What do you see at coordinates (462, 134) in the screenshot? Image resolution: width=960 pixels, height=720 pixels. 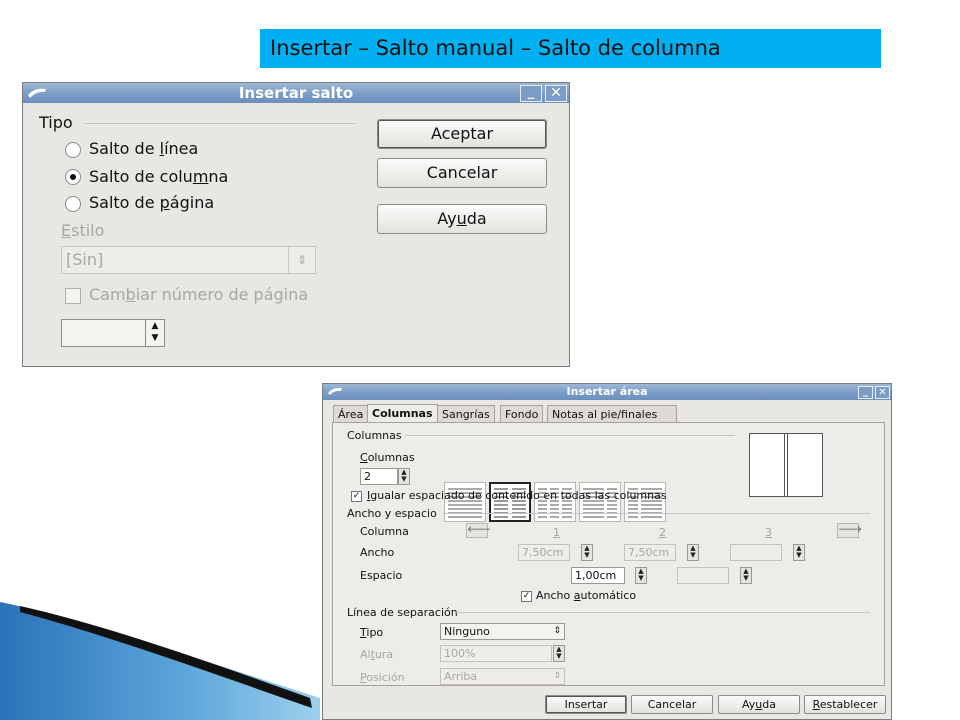 I see `ok-button: Aceptar` at bounding box center [462, 134].